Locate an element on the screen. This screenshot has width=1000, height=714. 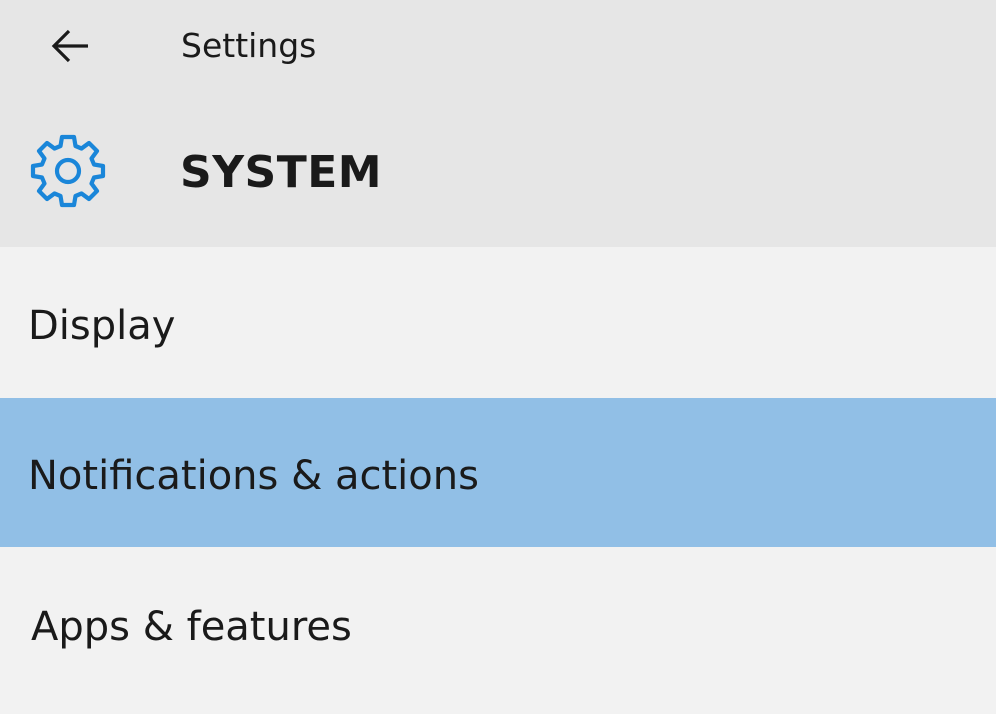
section-title: SYSTEM is located at coordinates (281, 172).